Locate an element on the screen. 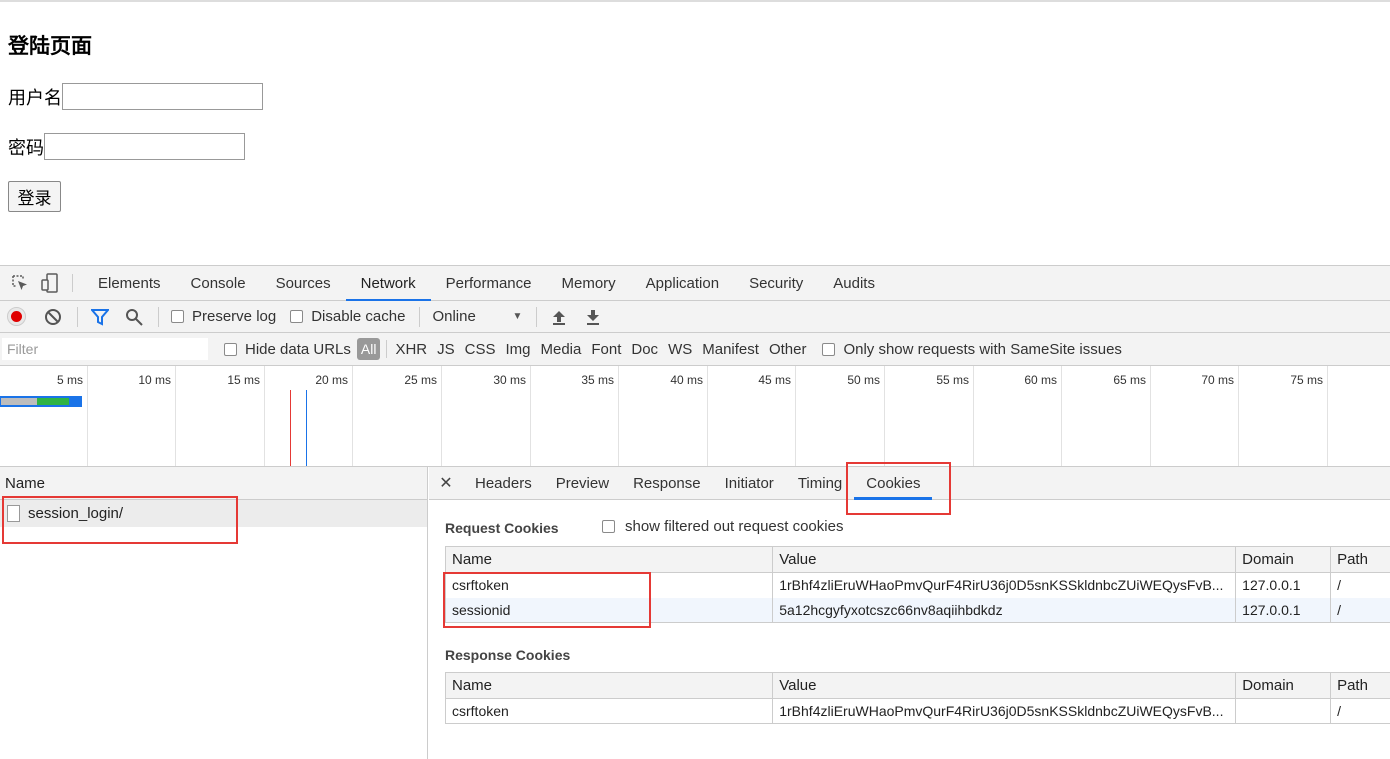  cookie-domain: 127.0.0.1 is located at coordinates (1283, 585).